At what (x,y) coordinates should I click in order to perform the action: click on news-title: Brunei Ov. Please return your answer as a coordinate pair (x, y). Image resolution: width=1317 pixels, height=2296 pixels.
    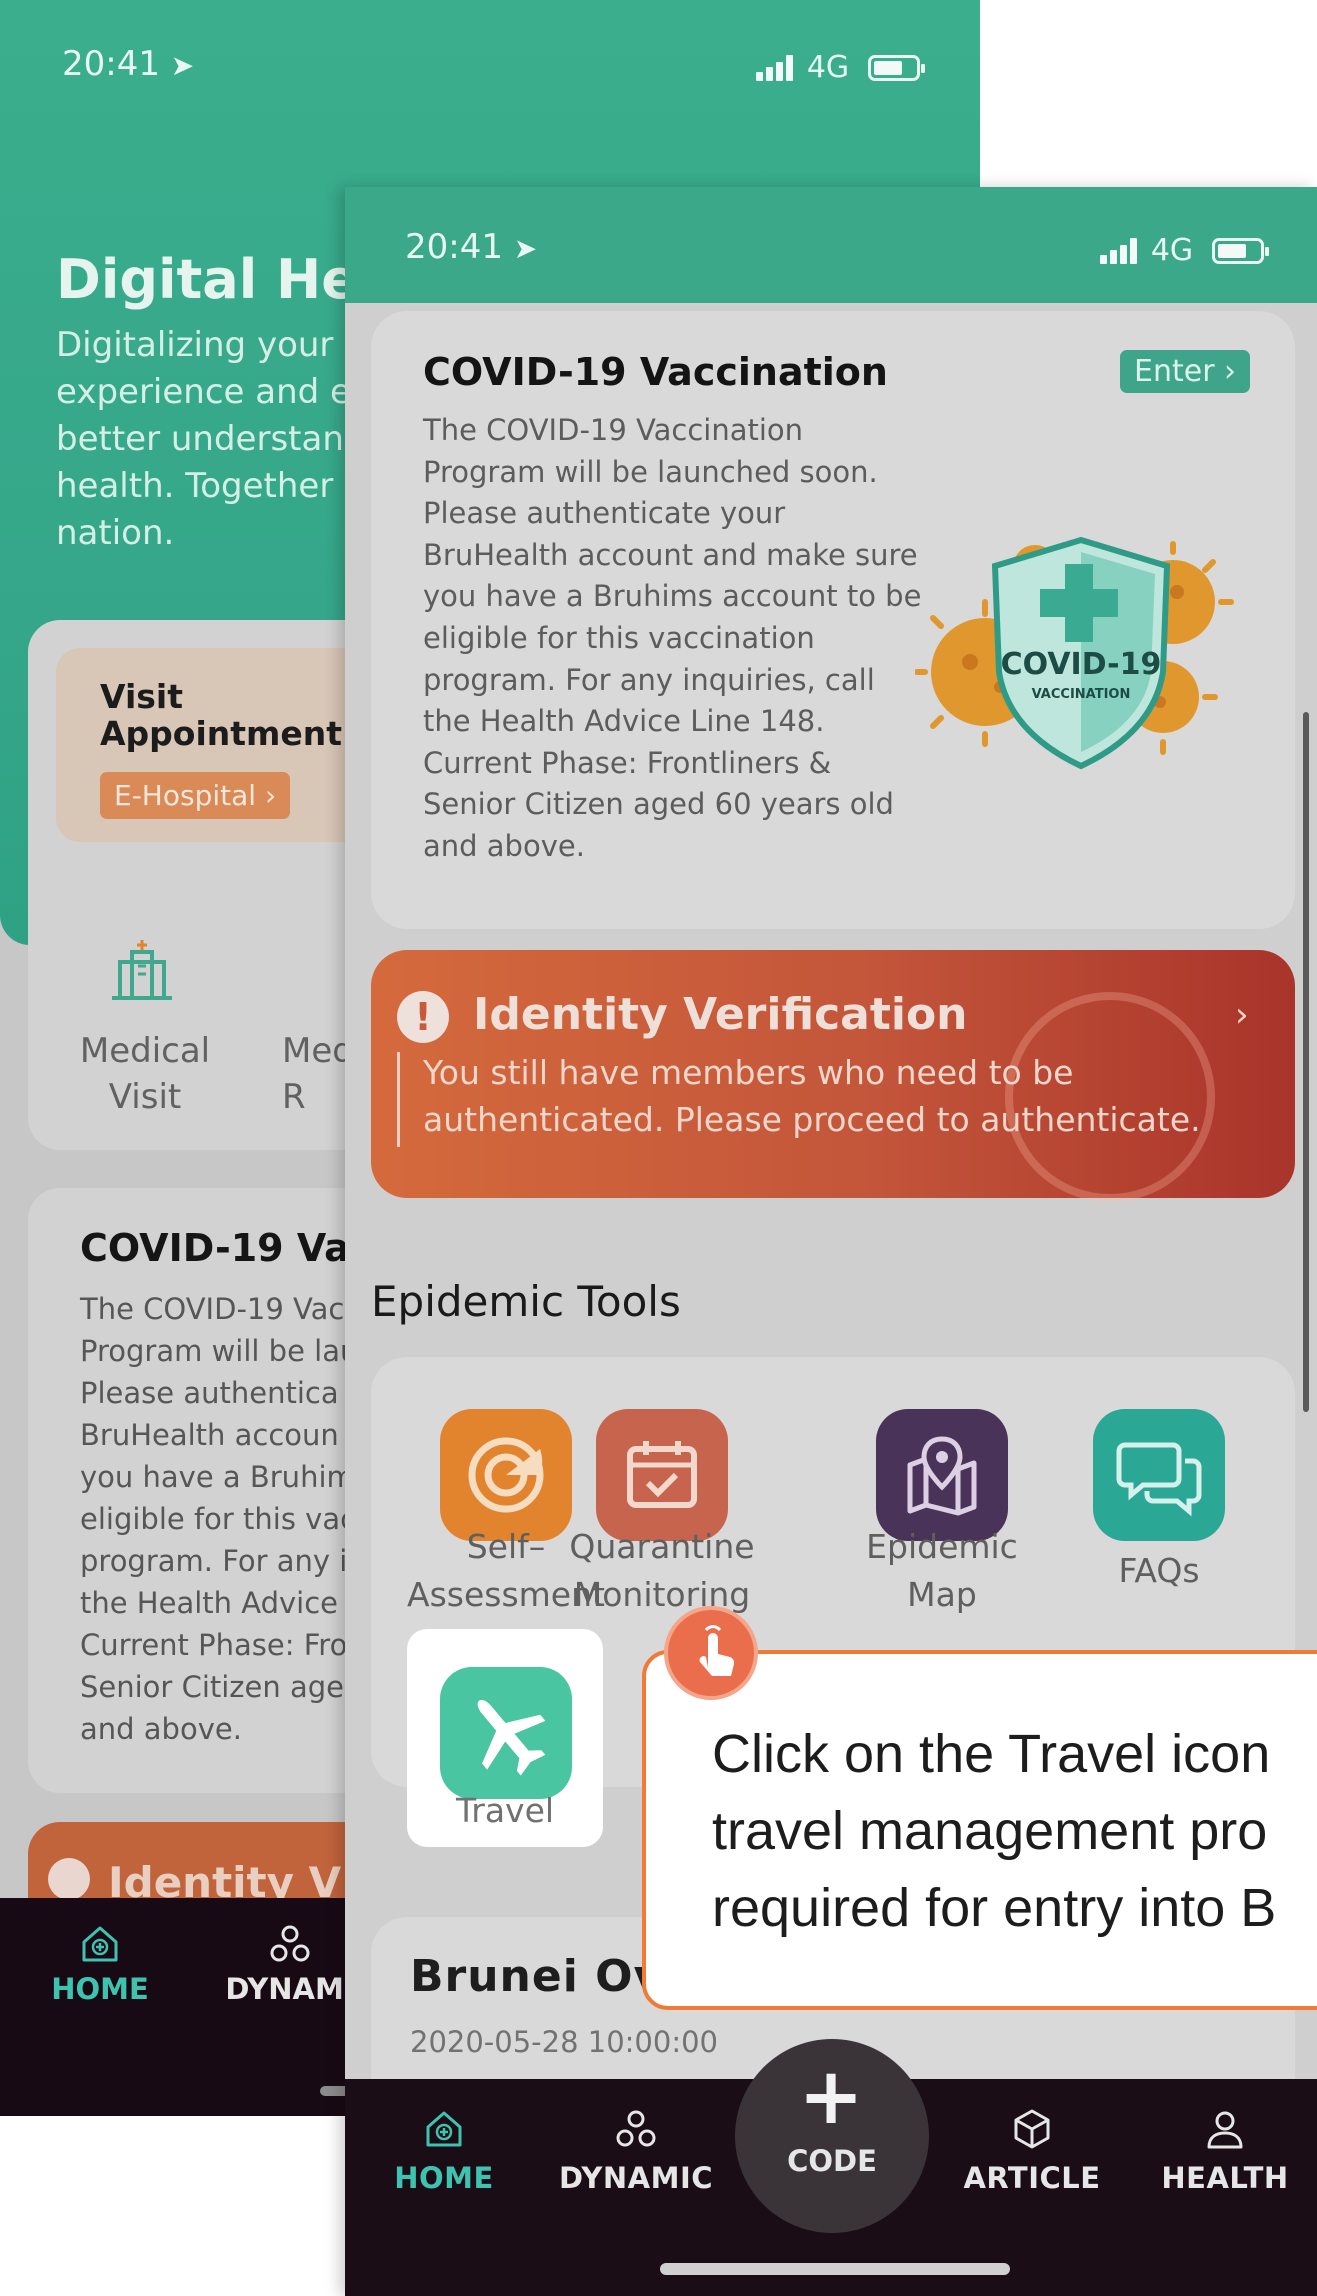
    Looking at the image, I should click on (537, 1976).